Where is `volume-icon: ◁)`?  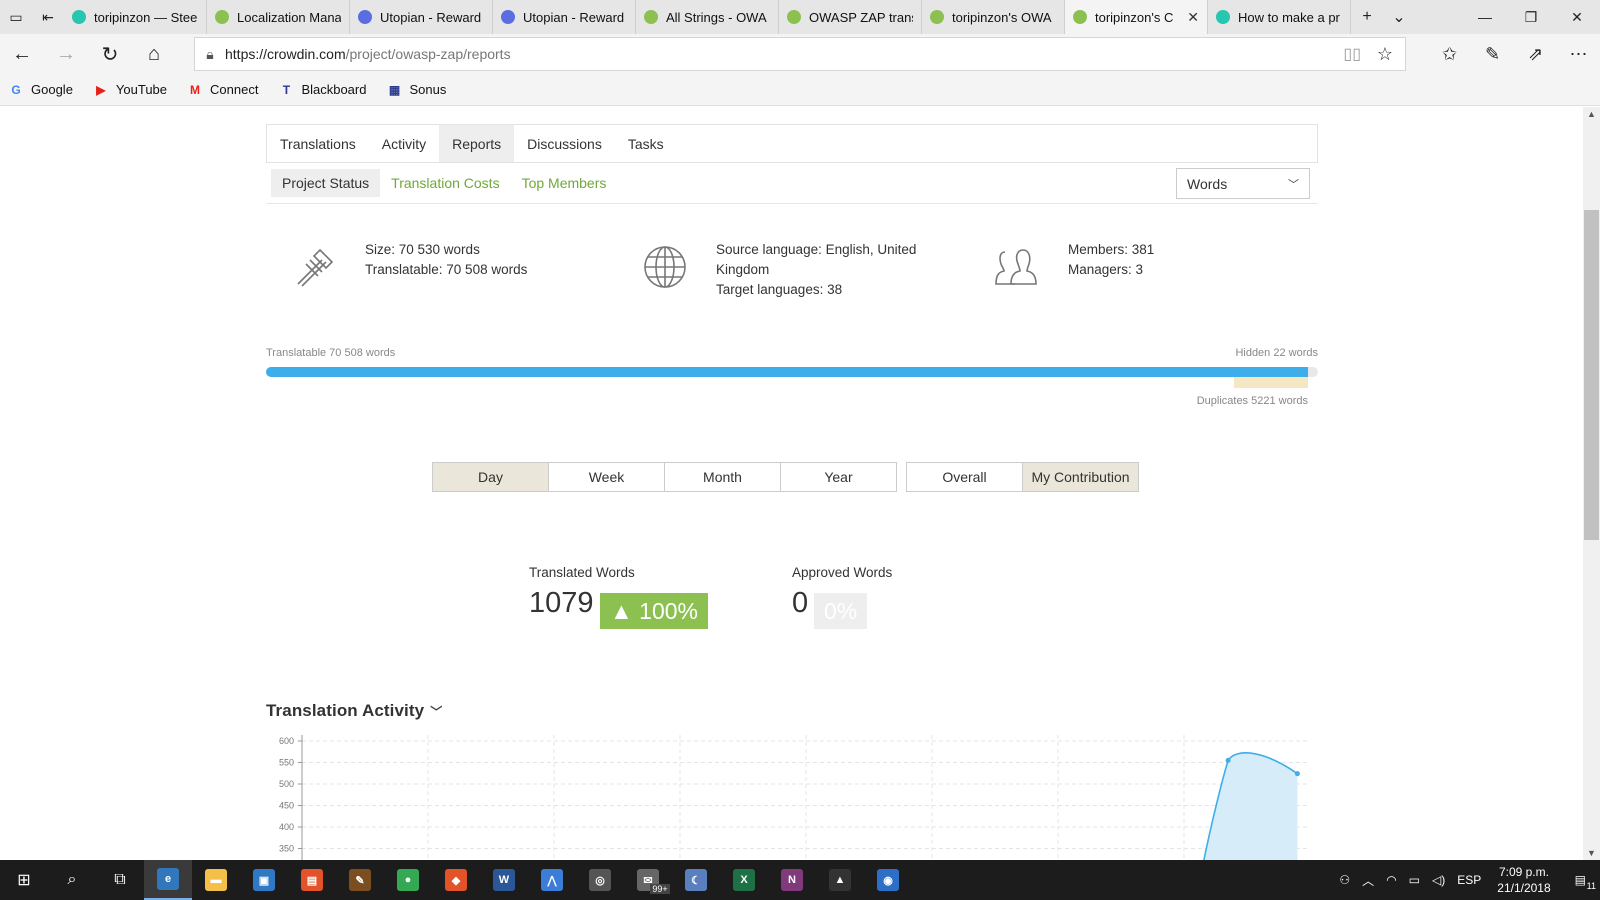
volume-icon: ◁) is located at coordinates (1438, 880).